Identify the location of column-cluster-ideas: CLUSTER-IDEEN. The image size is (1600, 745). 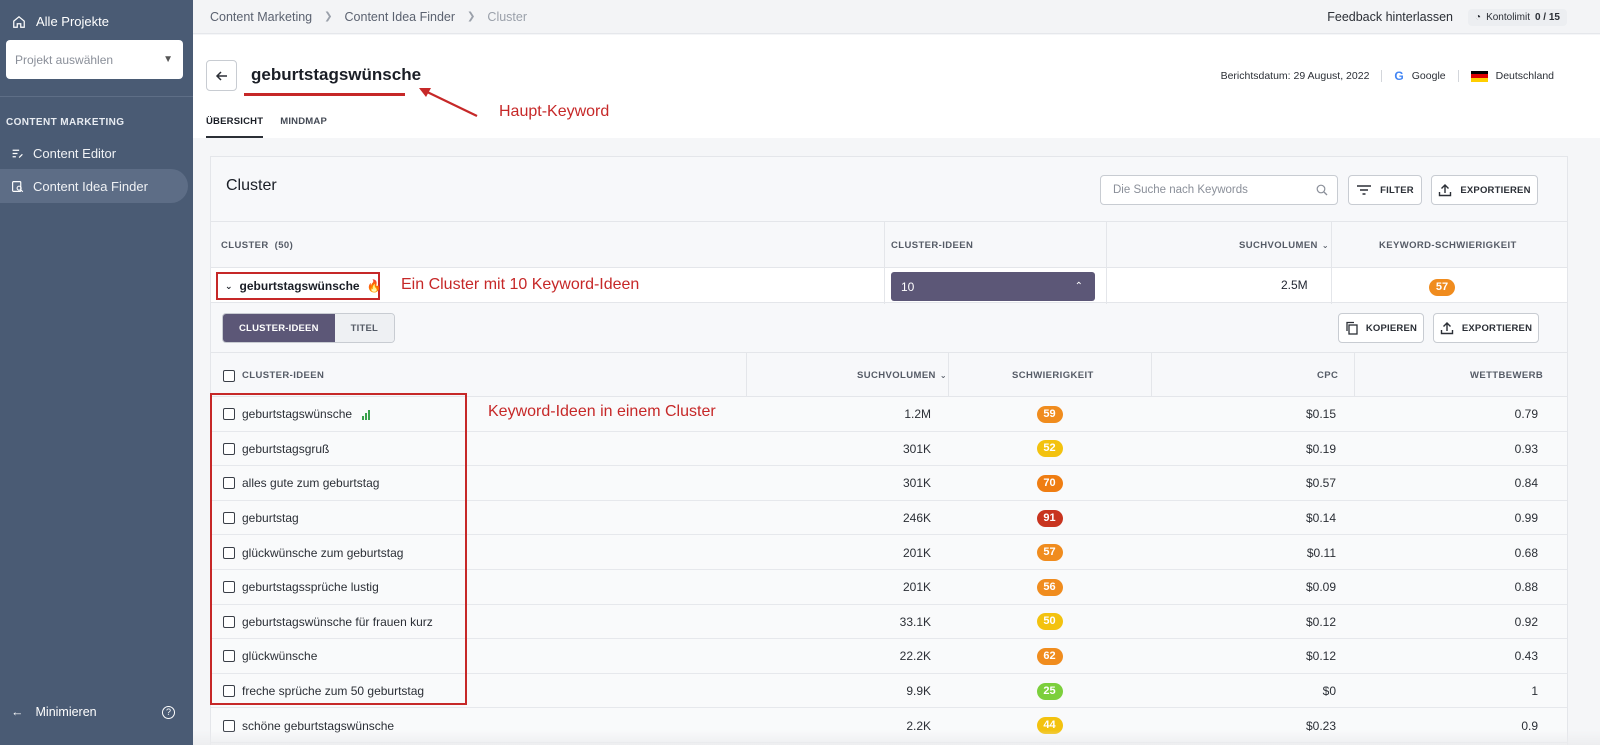
(932, 245).